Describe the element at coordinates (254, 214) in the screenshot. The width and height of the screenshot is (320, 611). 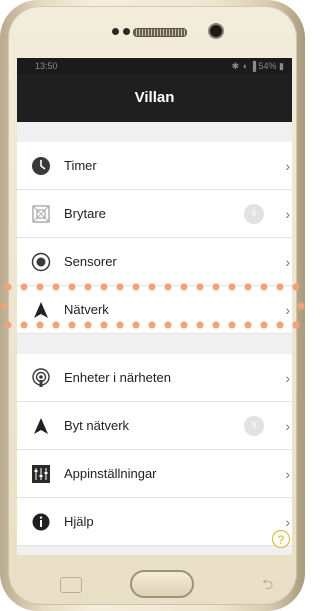
I see `count-badge: 6` at that location.